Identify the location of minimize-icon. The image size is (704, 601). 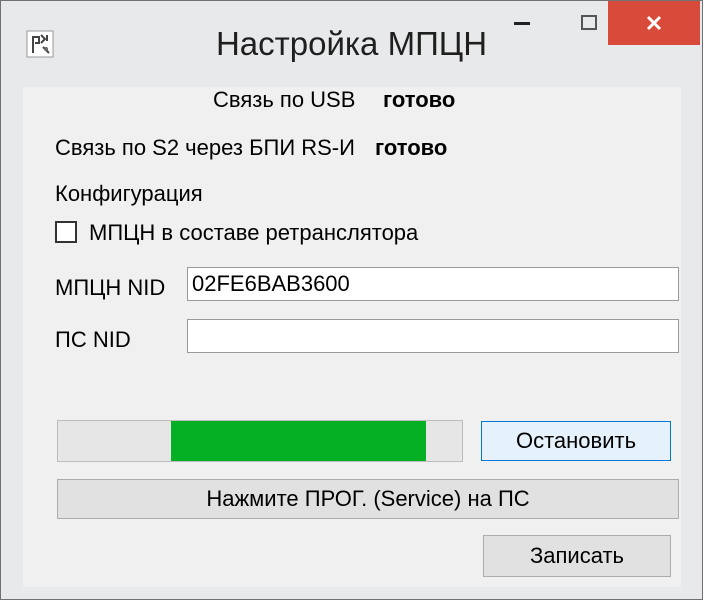
(522, 23).